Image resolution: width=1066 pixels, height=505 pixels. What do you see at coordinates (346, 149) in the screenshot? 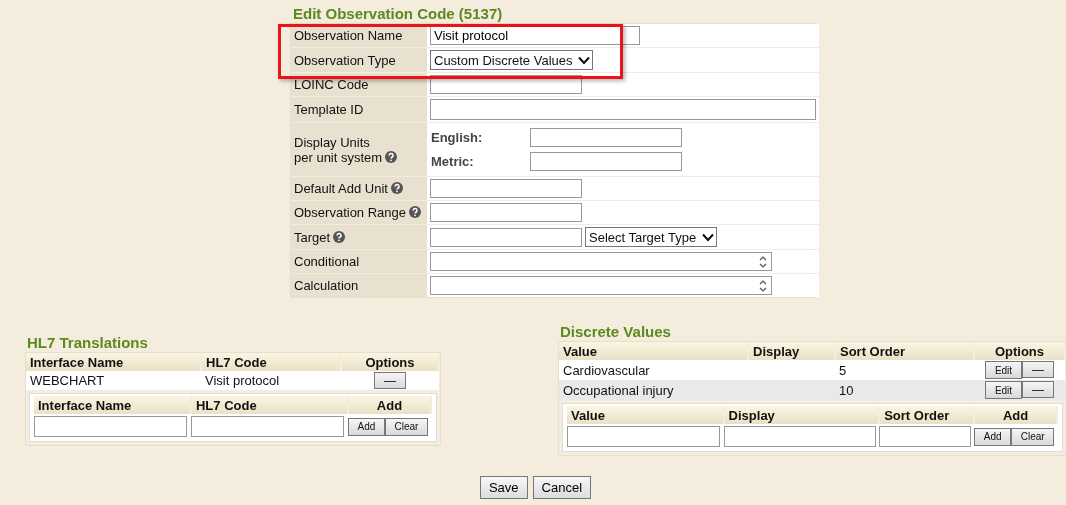
I see `field-label: Display Units per unit system` at bounding box center [346, 149].